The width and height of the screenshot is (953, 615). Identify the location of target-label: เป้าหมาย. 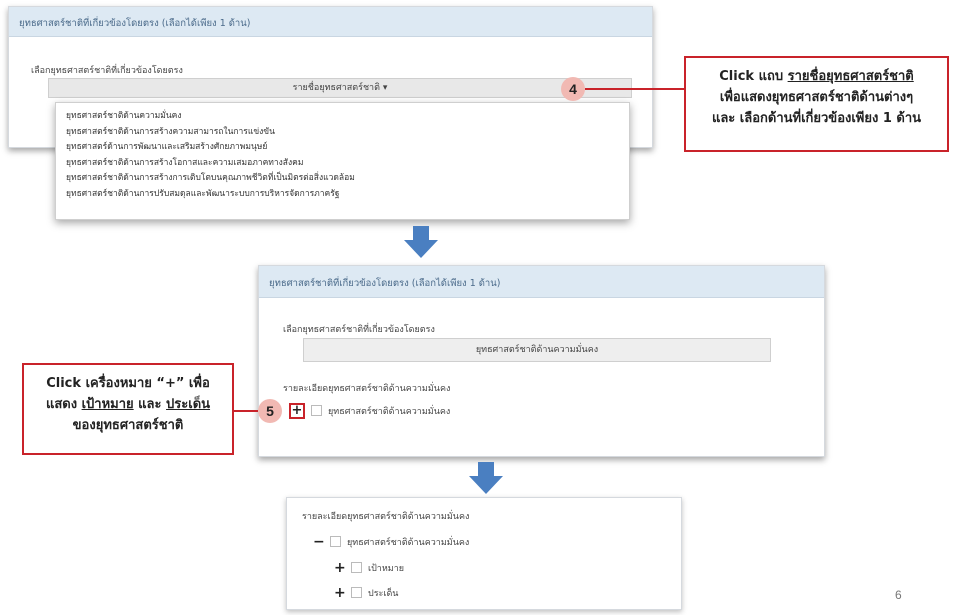
(386, 569).